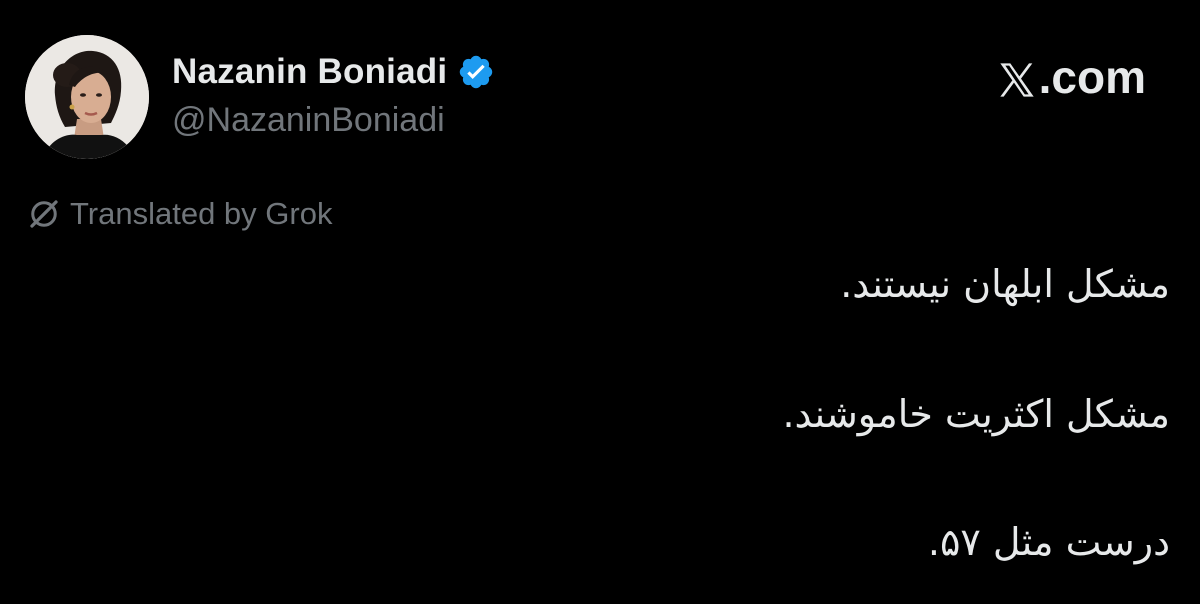 The image size is (1200, 604). I want to click on grok-icon, so click(44, 214).